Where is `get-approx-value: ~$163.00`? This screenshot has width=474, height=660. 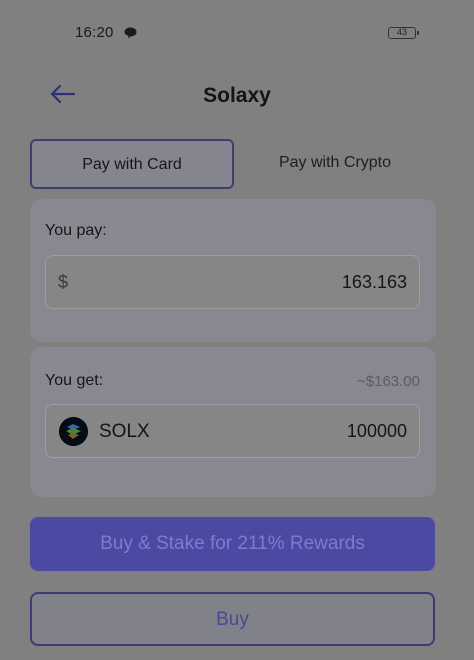
get-approx-value: ~$163.00 is located at coordinates (388, 381).